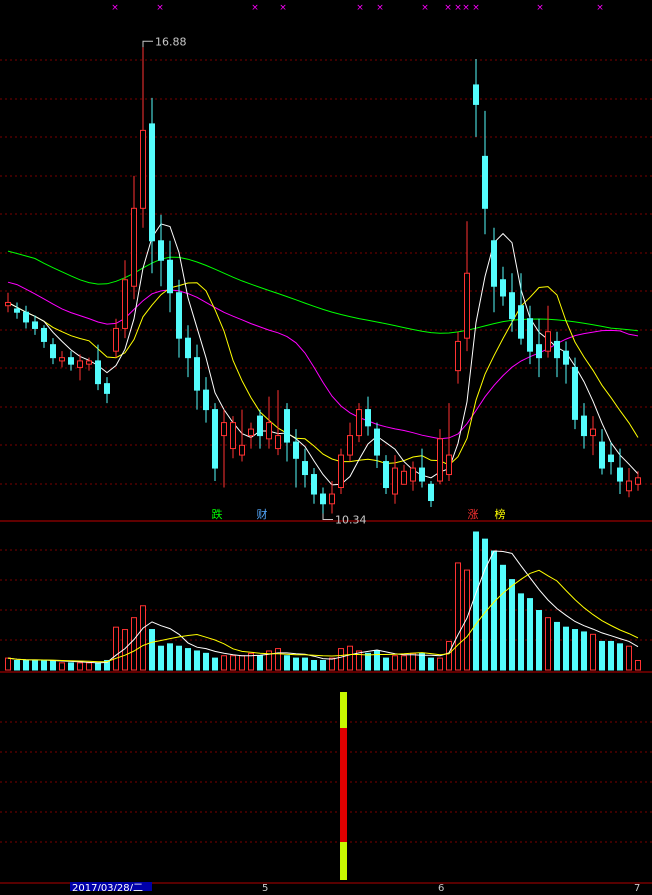 Image resolution: width=652 pixels, height=895 pixels. What do you see at coordinates (107, 887) in the screenshot?
I see `date-cursor-label: 2017/03/28/二` at bounding box center [107, 887].